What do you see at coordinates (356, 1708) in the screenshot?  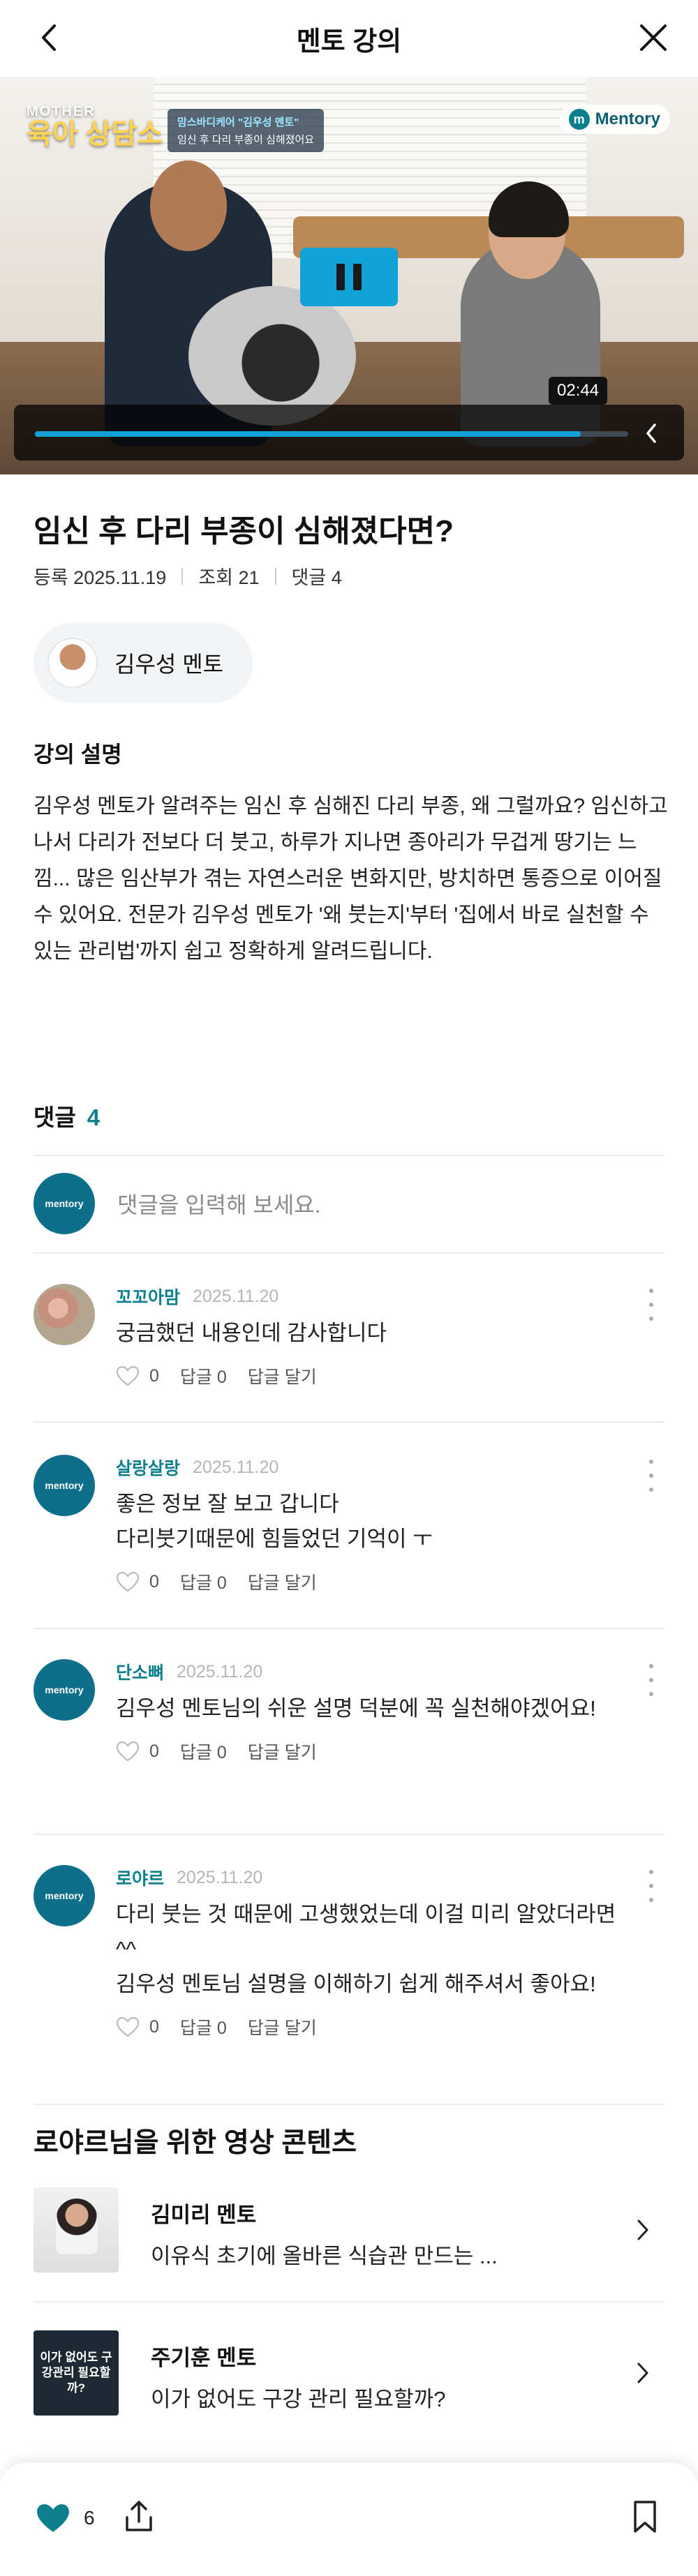 I see `comment-text: 김우성 멘토님의 쉬운 설명 덕분에 꼭 실천해야겠어요!` at bounding box center [356, 1708].